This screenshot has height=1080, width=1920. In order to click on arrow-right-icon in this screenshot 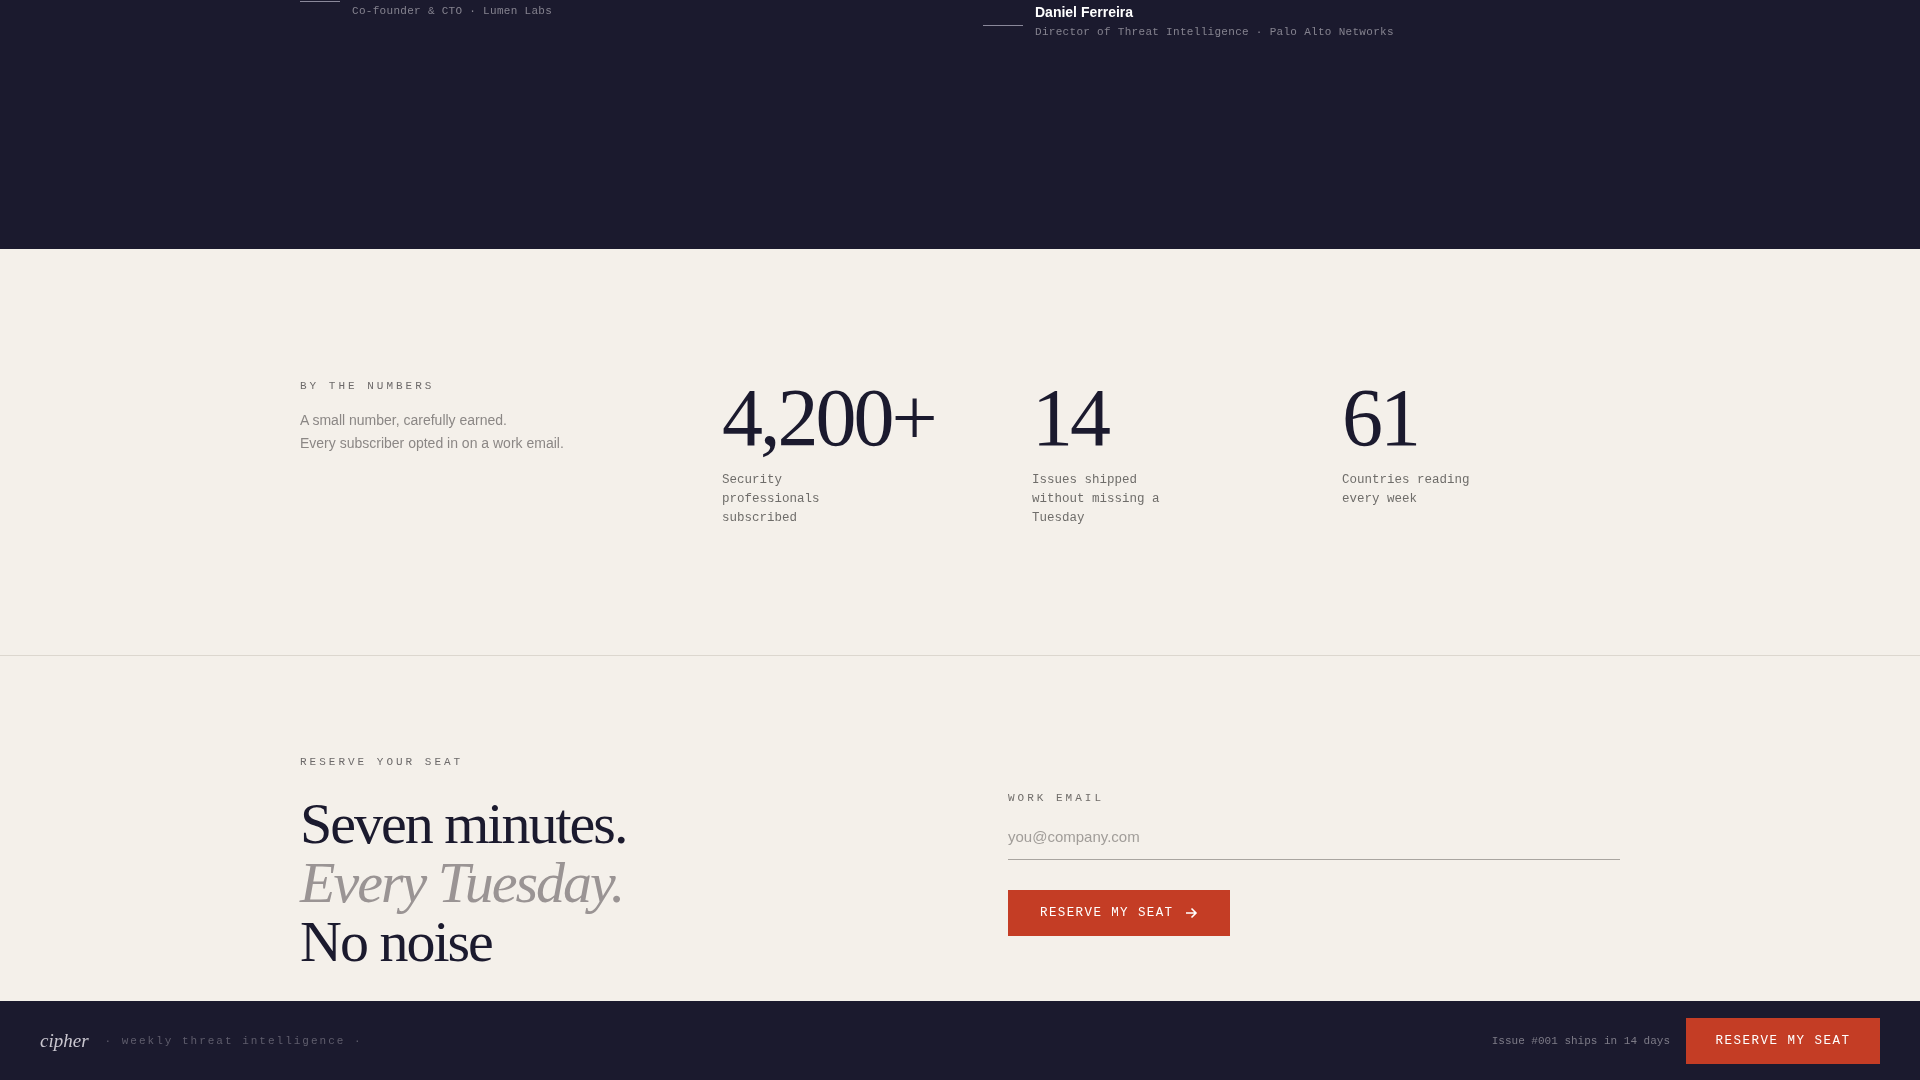, I will do `click(1190, 913)`.